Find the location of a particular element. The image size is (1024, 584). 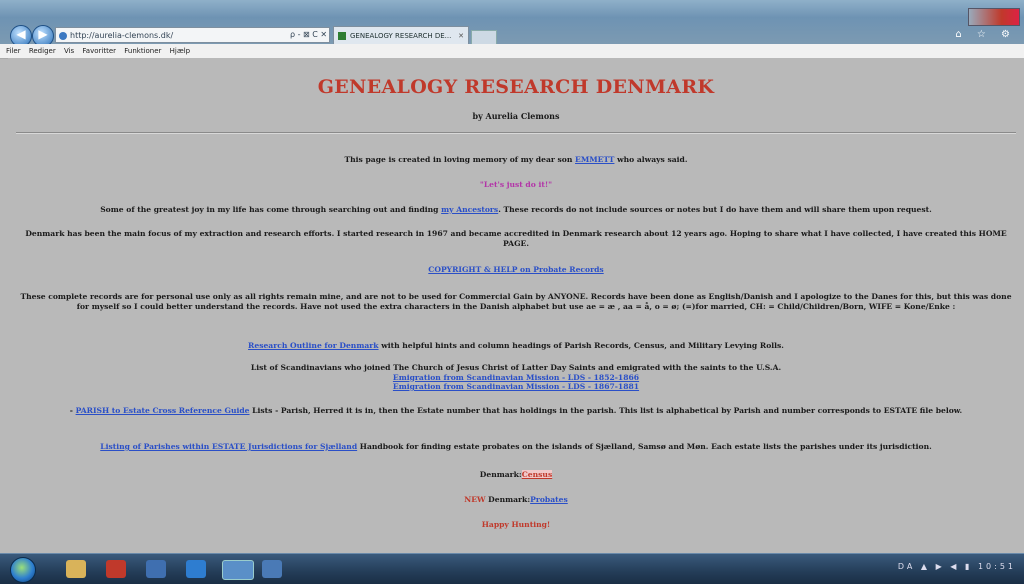

toolbar-icons: ⌂ ☆ ⚙ is located at coordinates (985, 34).